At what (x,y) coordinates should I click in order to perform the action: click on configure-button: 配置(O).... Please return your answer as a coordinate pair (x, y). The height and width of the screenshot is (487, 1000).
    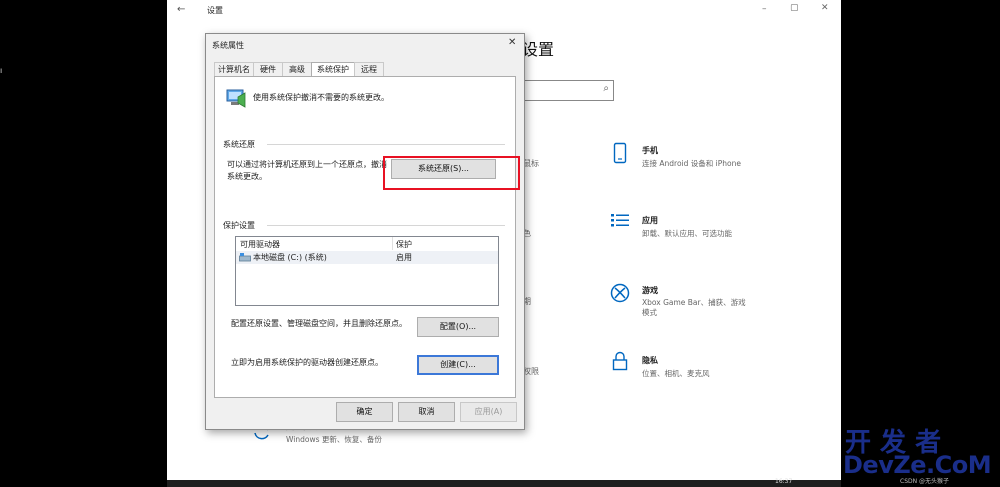
    Looking at the image, I should click on (458, 327).